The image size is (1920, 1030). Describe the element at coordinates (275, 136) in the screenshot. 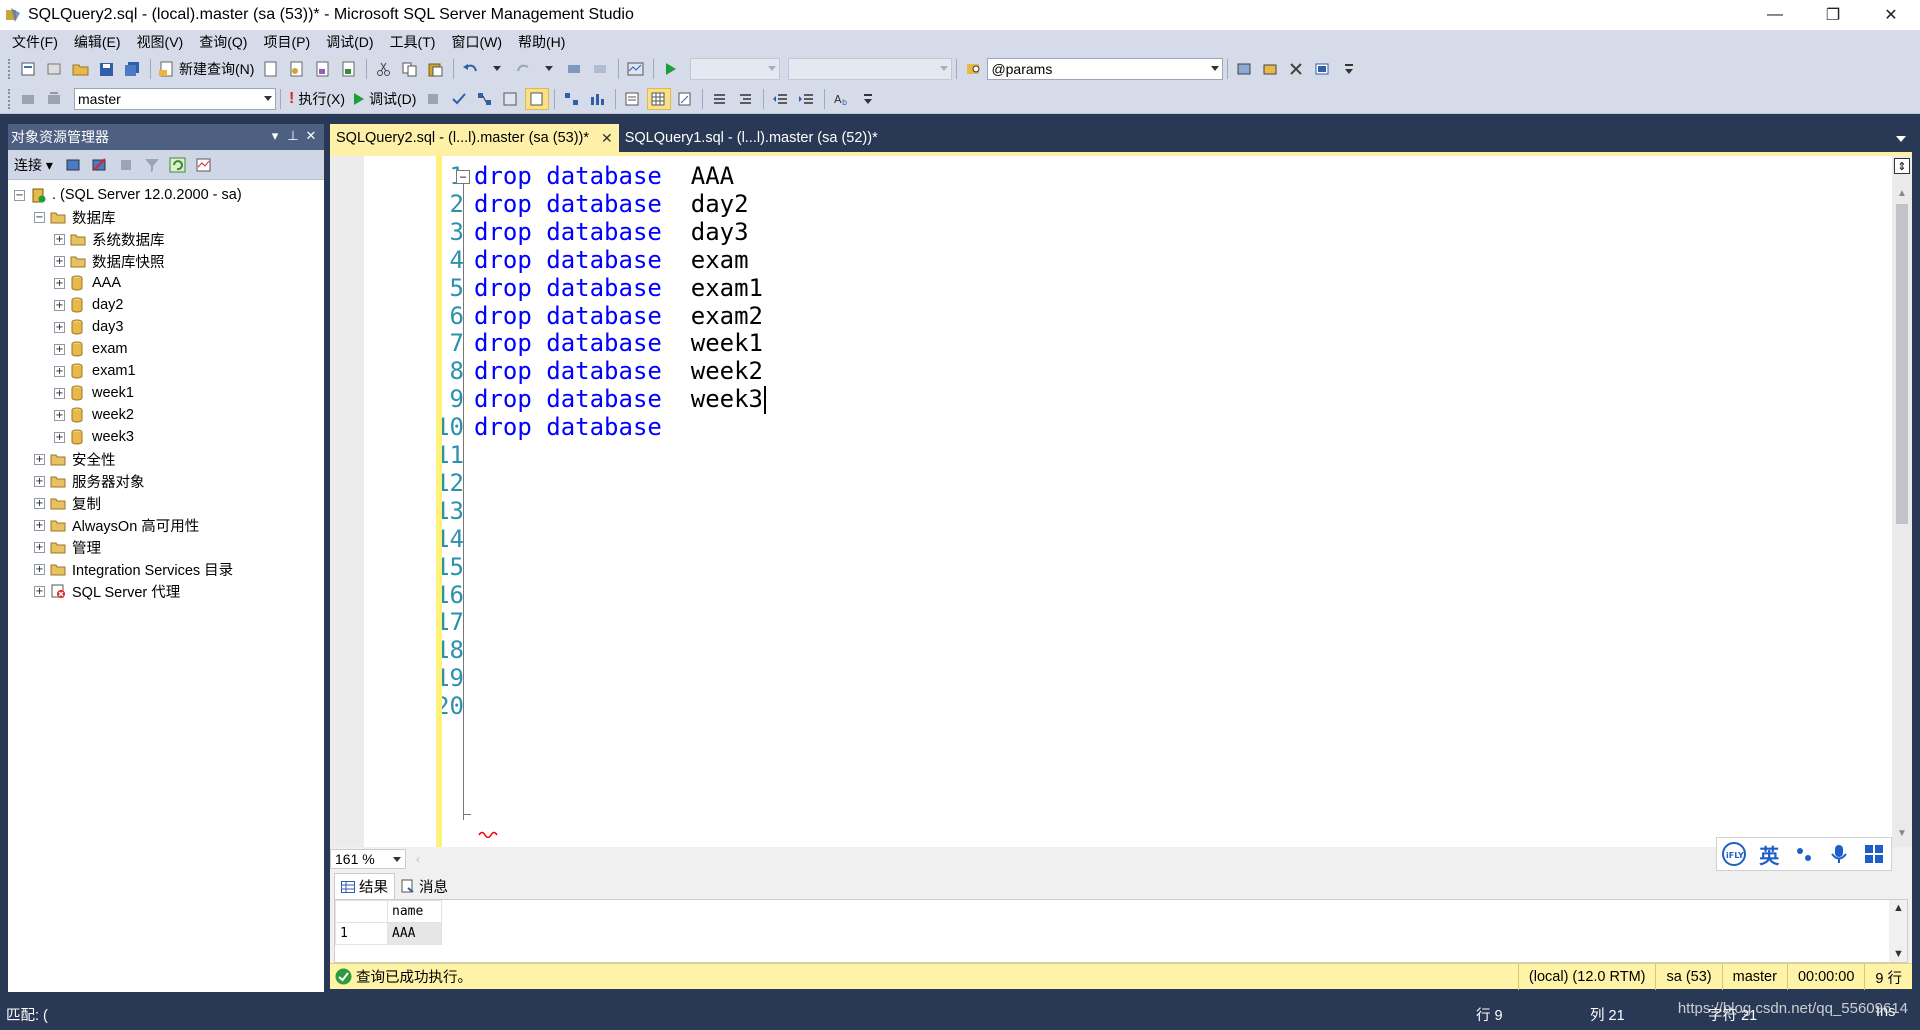

I see `panel-dropdown-icon: ▾` at that location.